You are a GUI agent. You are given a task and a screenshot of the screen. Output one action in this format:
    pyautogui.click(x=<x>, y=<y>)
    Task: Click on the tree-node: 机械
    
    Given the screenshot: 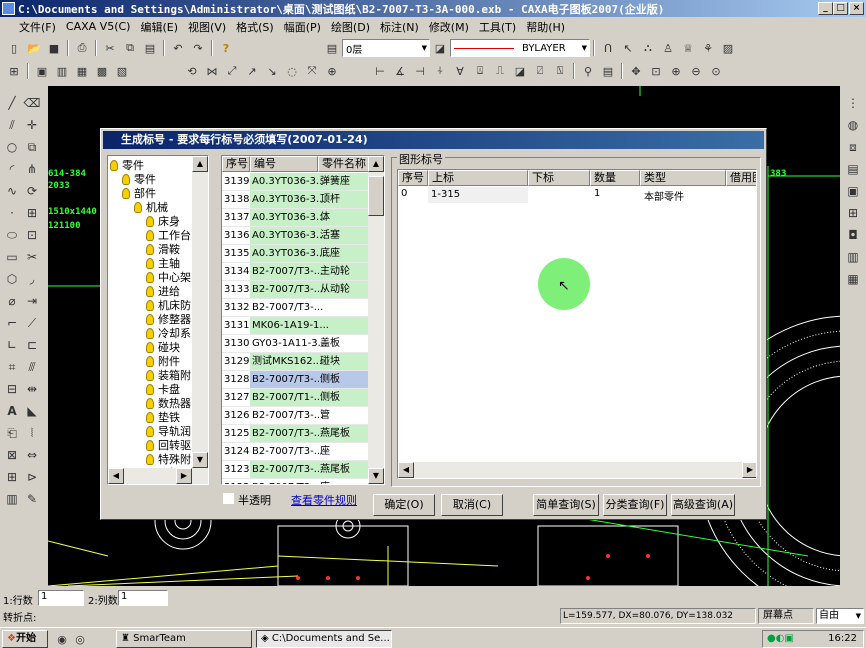 What is the action you would take?
    pyautogui.click(x=151, y=207)
    